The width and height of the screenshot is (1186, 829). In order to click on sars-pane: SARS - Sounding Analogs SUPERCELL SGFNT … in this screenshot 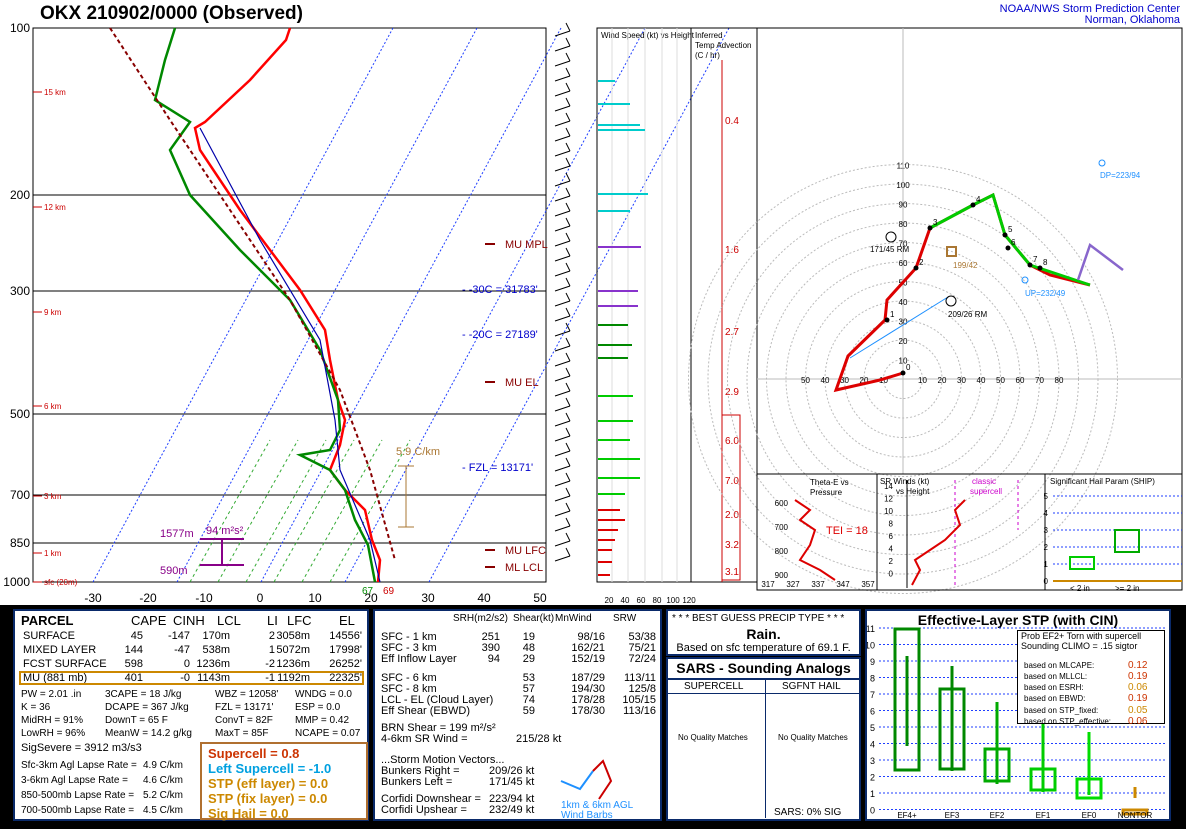, I will do `click(763, 739)`.